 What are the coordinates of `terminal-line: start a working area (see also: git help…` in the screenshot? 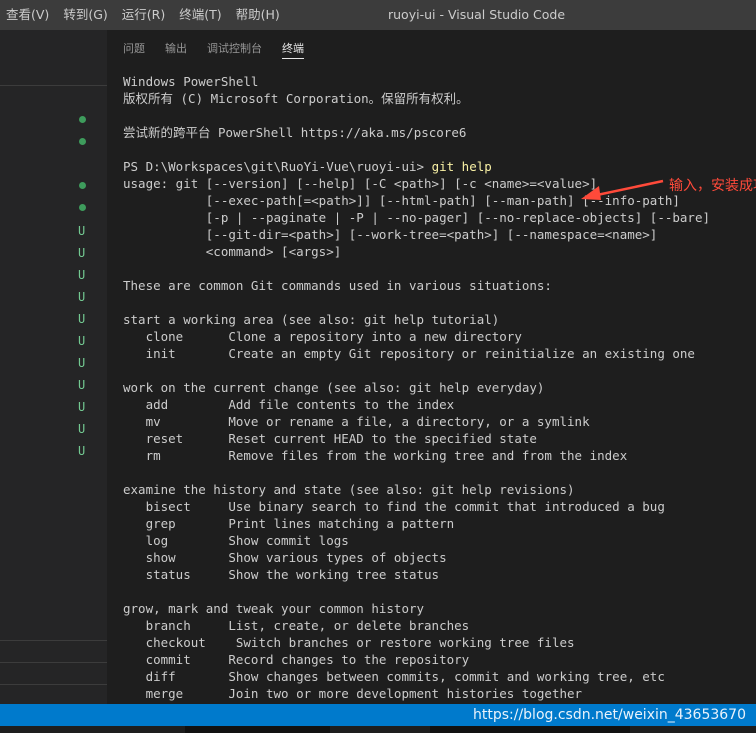 It's located at (311, 319).